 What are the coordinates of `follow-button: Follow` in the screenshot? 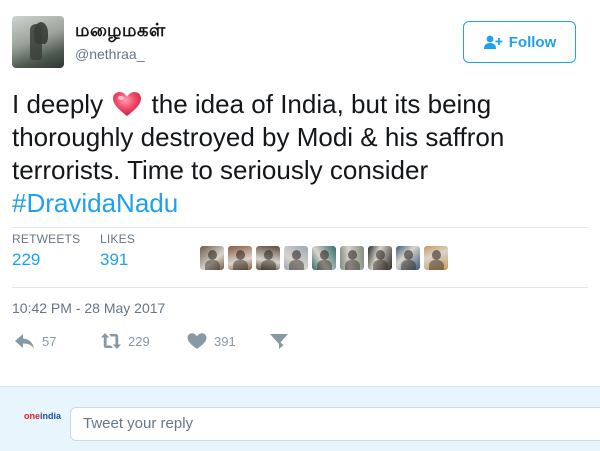 It's located at (519, 42).